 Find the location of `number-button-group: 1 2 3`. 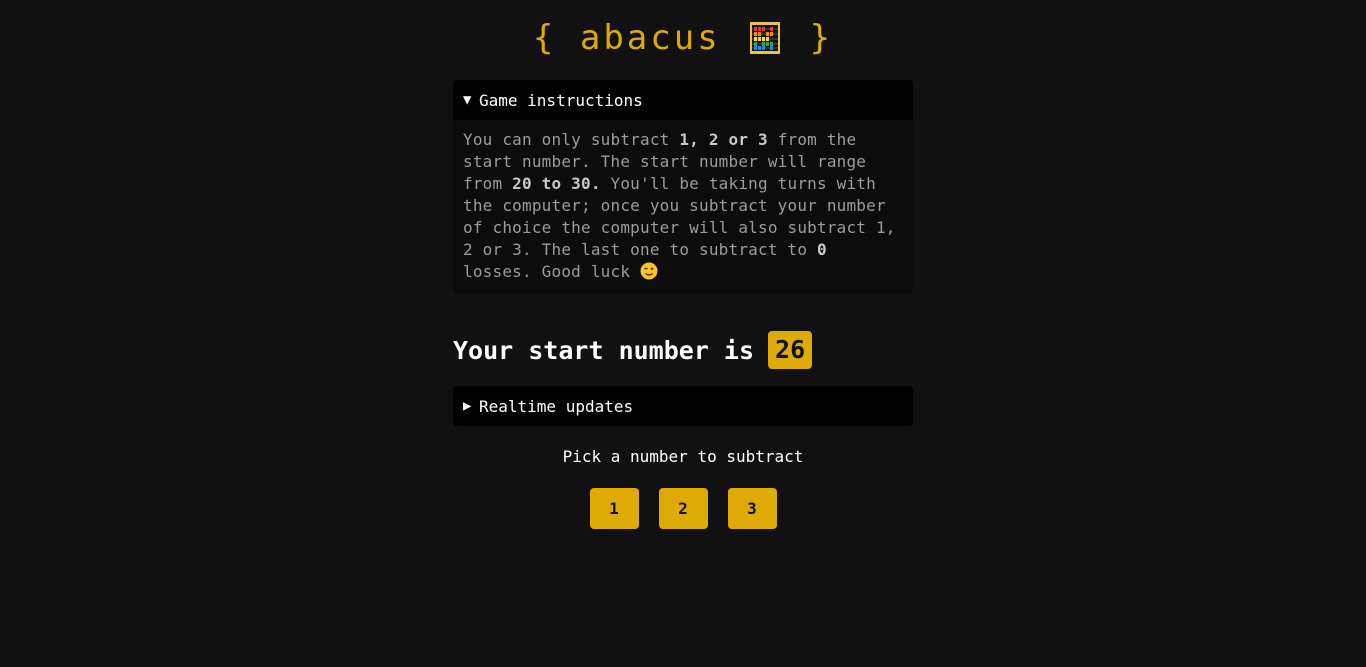

number-button-group: 1 2 3 is located at coordinates (683, 508).